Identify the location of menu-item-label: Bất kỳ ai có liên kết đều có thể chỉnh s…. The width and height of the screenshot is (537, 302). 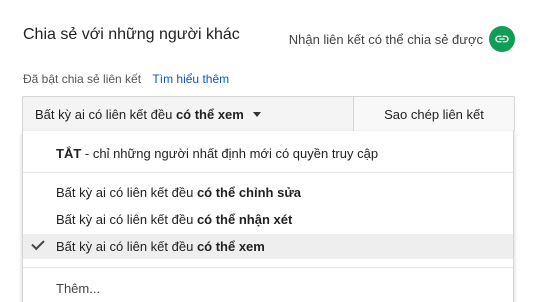
(178, 192).